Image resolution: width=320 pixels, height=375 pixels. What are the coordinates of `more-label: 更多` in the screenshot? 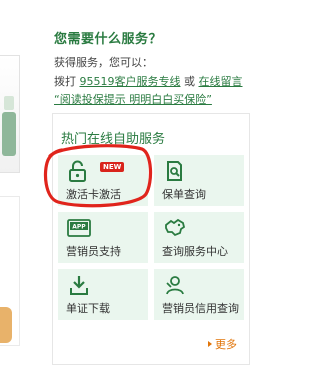 It's located at (226, 344).